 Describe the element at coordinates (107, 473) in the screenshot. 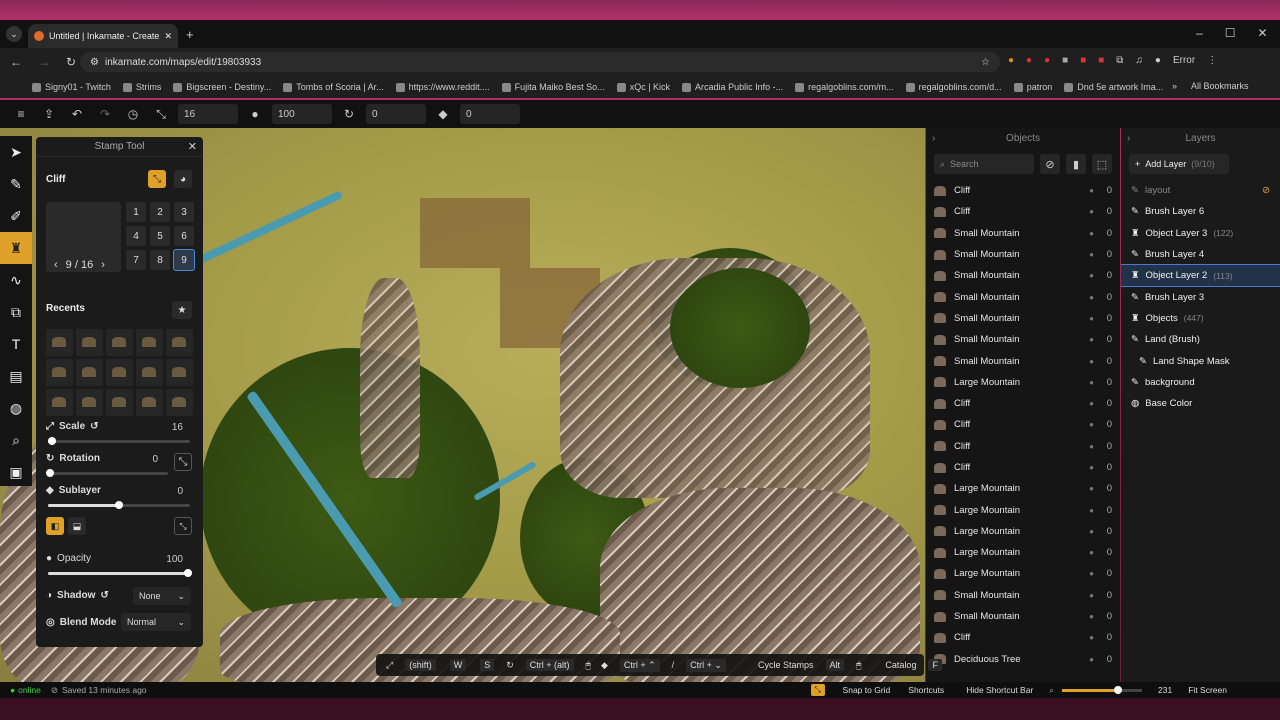

I see `rotation-slider` at that location.